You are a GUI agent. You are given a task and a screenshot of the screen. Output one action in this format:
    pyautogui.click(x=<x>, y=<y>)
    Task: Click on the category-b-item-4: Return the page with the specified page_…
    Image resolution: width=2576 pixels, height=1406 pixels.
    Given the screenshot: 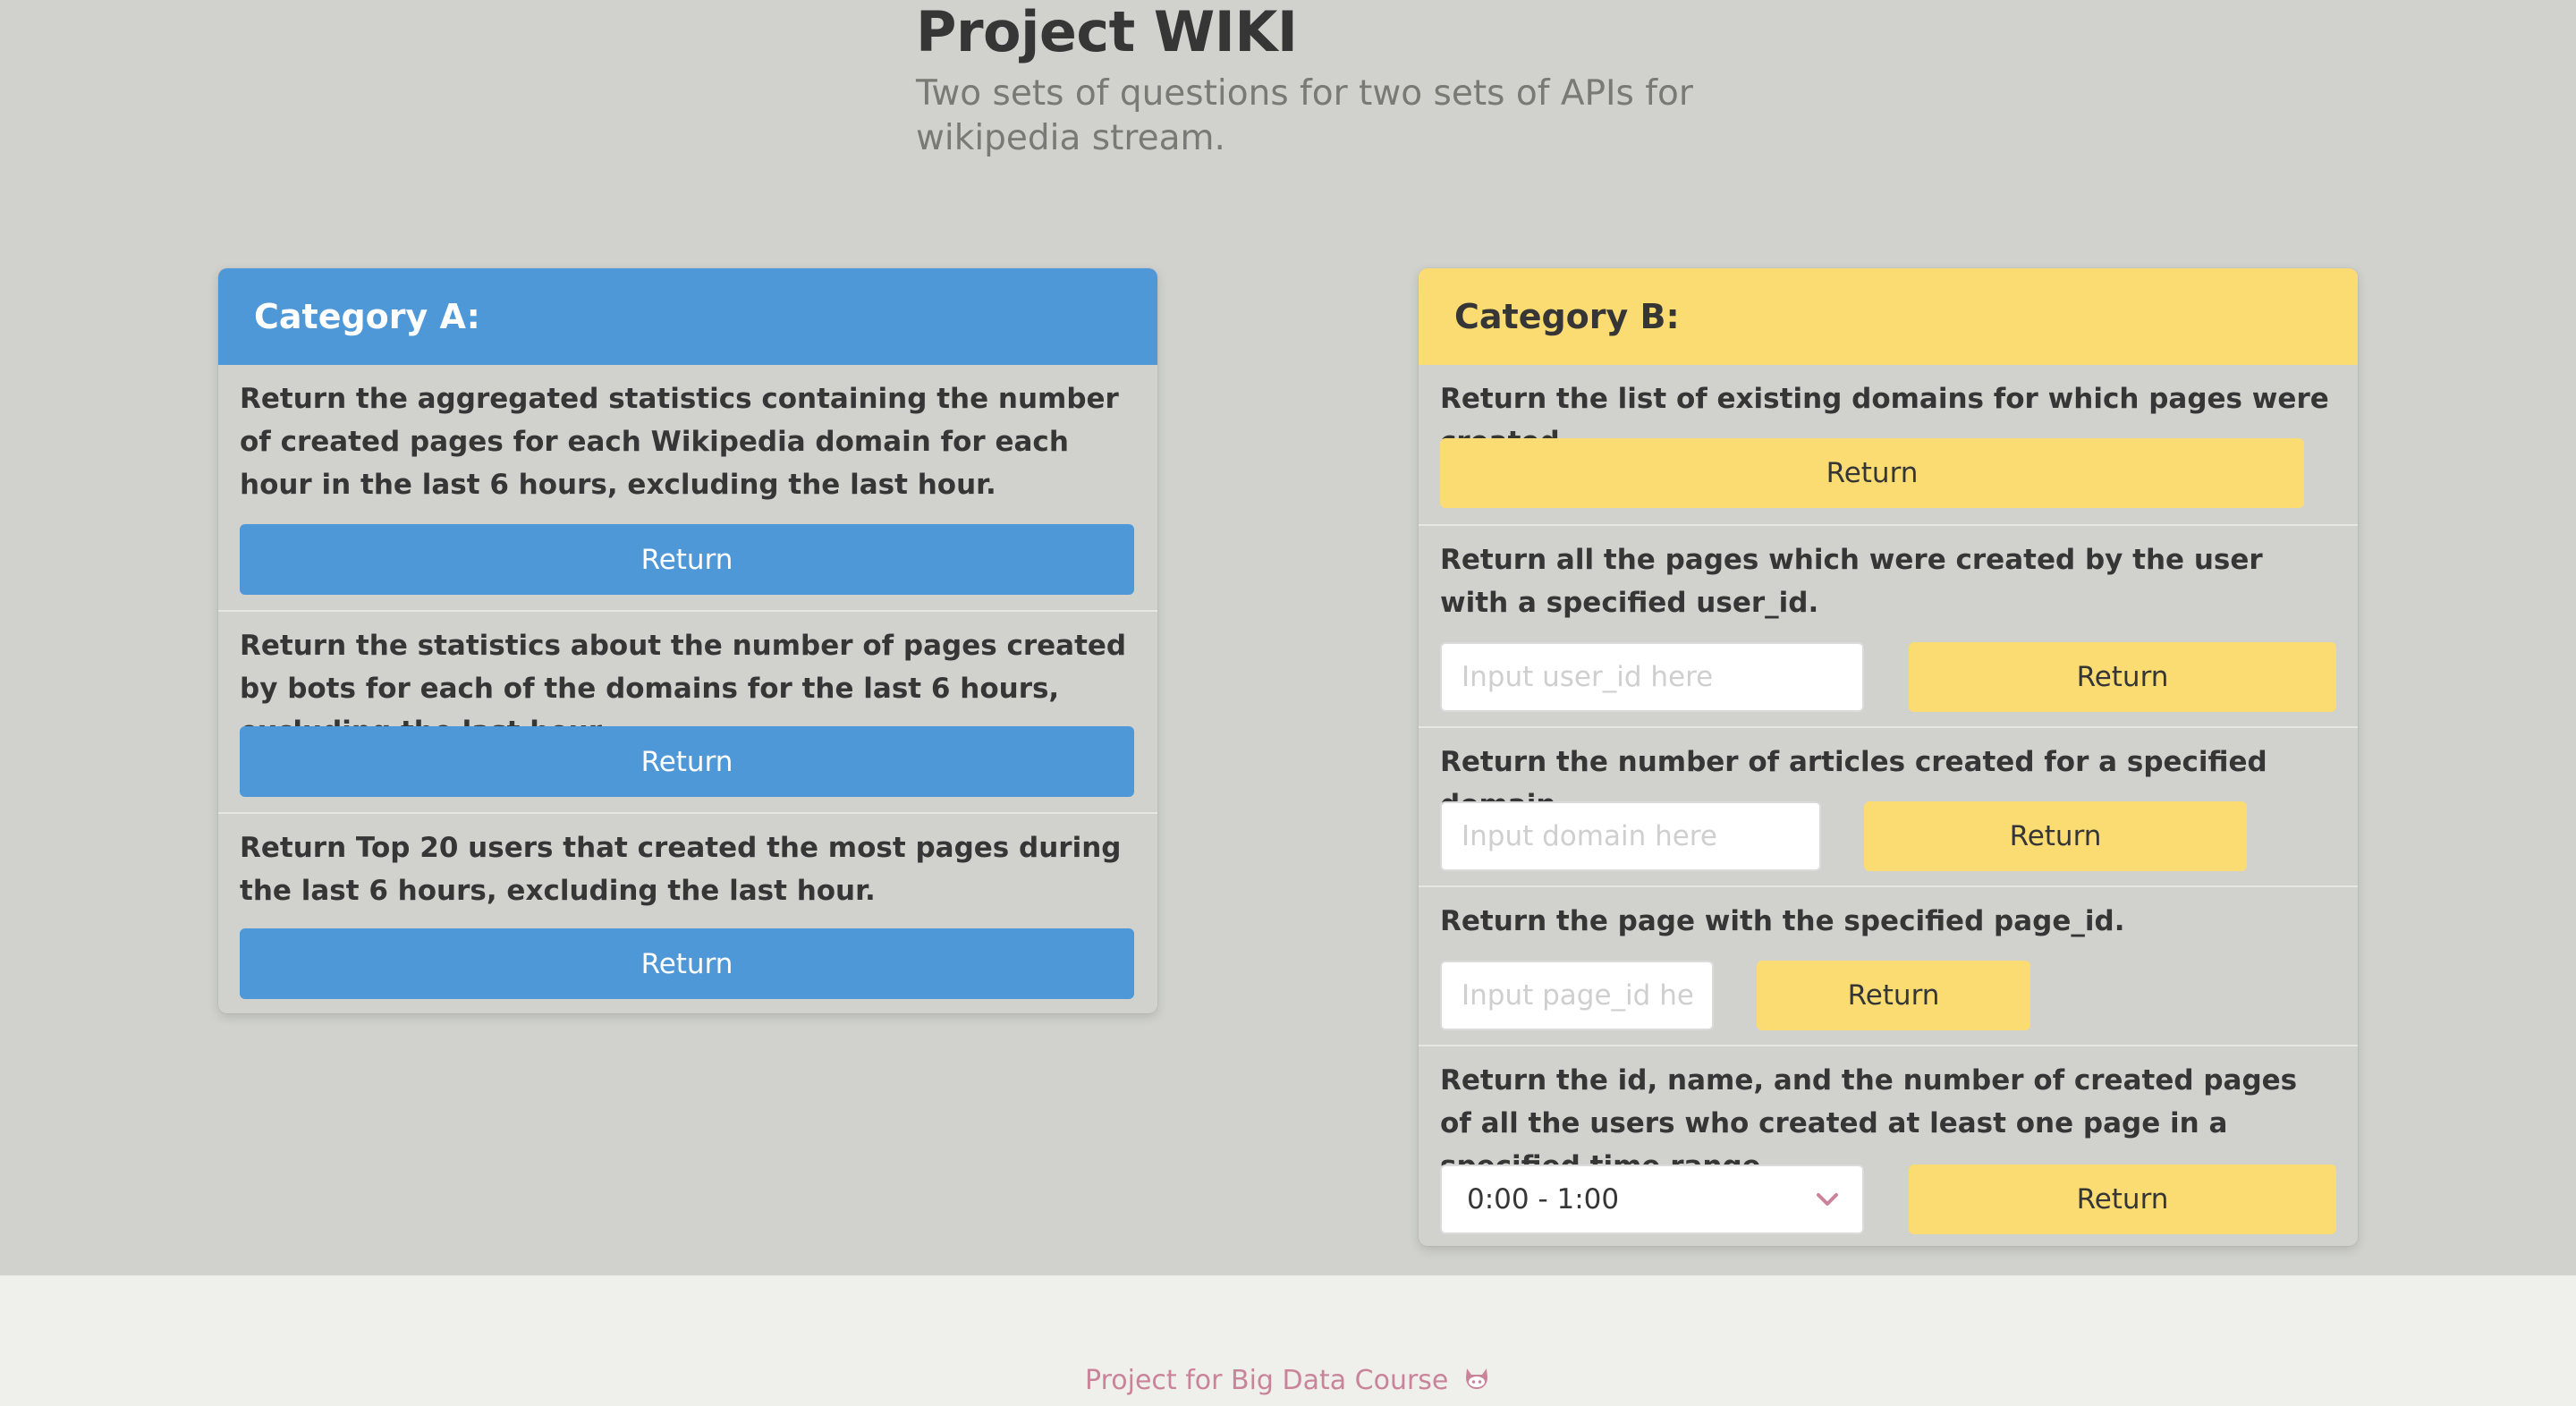 What is the action you would take?
    pyautogui.click(x=1888, y=966)
    